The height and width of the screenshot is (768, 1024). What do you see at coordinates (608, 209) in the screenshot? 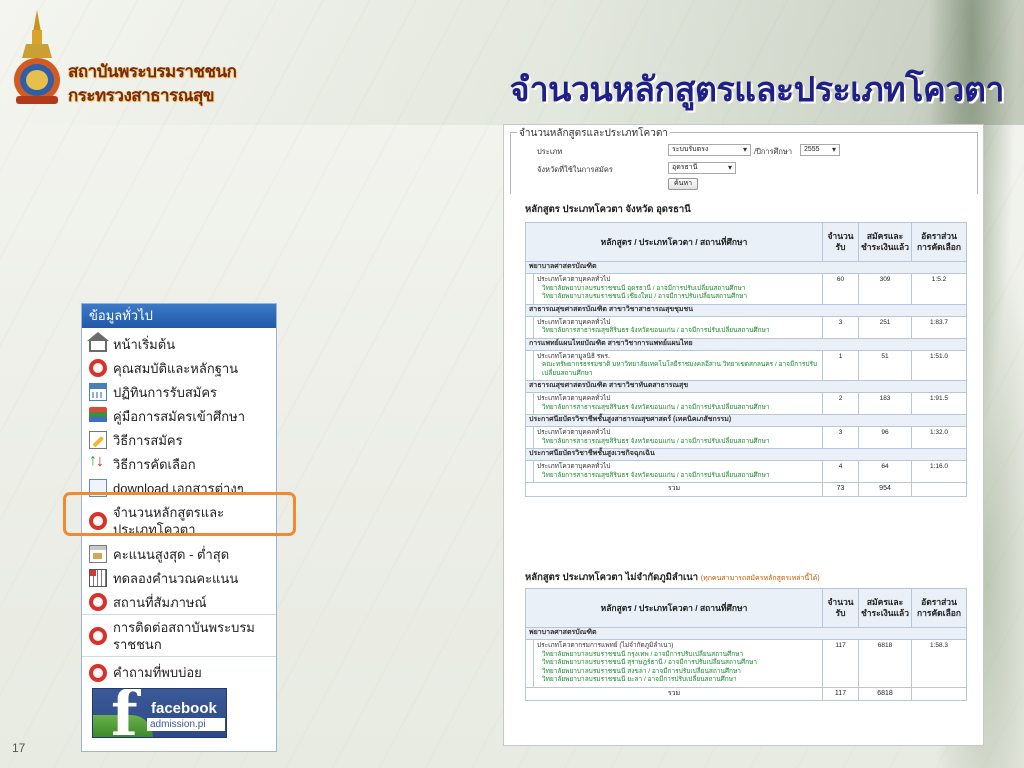
I see `section-title-province: หลักสูตร ประเภทโควตา จังหวัด อุดรธานี` at bounding box center [608, 209].